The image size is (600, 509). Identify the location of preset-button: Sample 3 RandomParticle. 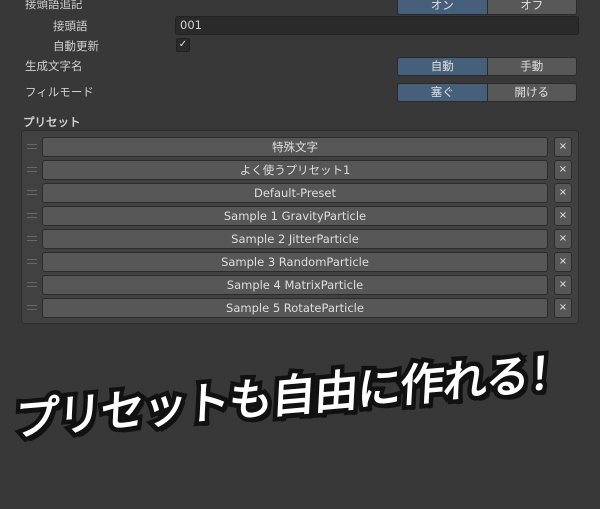
(295, 262).